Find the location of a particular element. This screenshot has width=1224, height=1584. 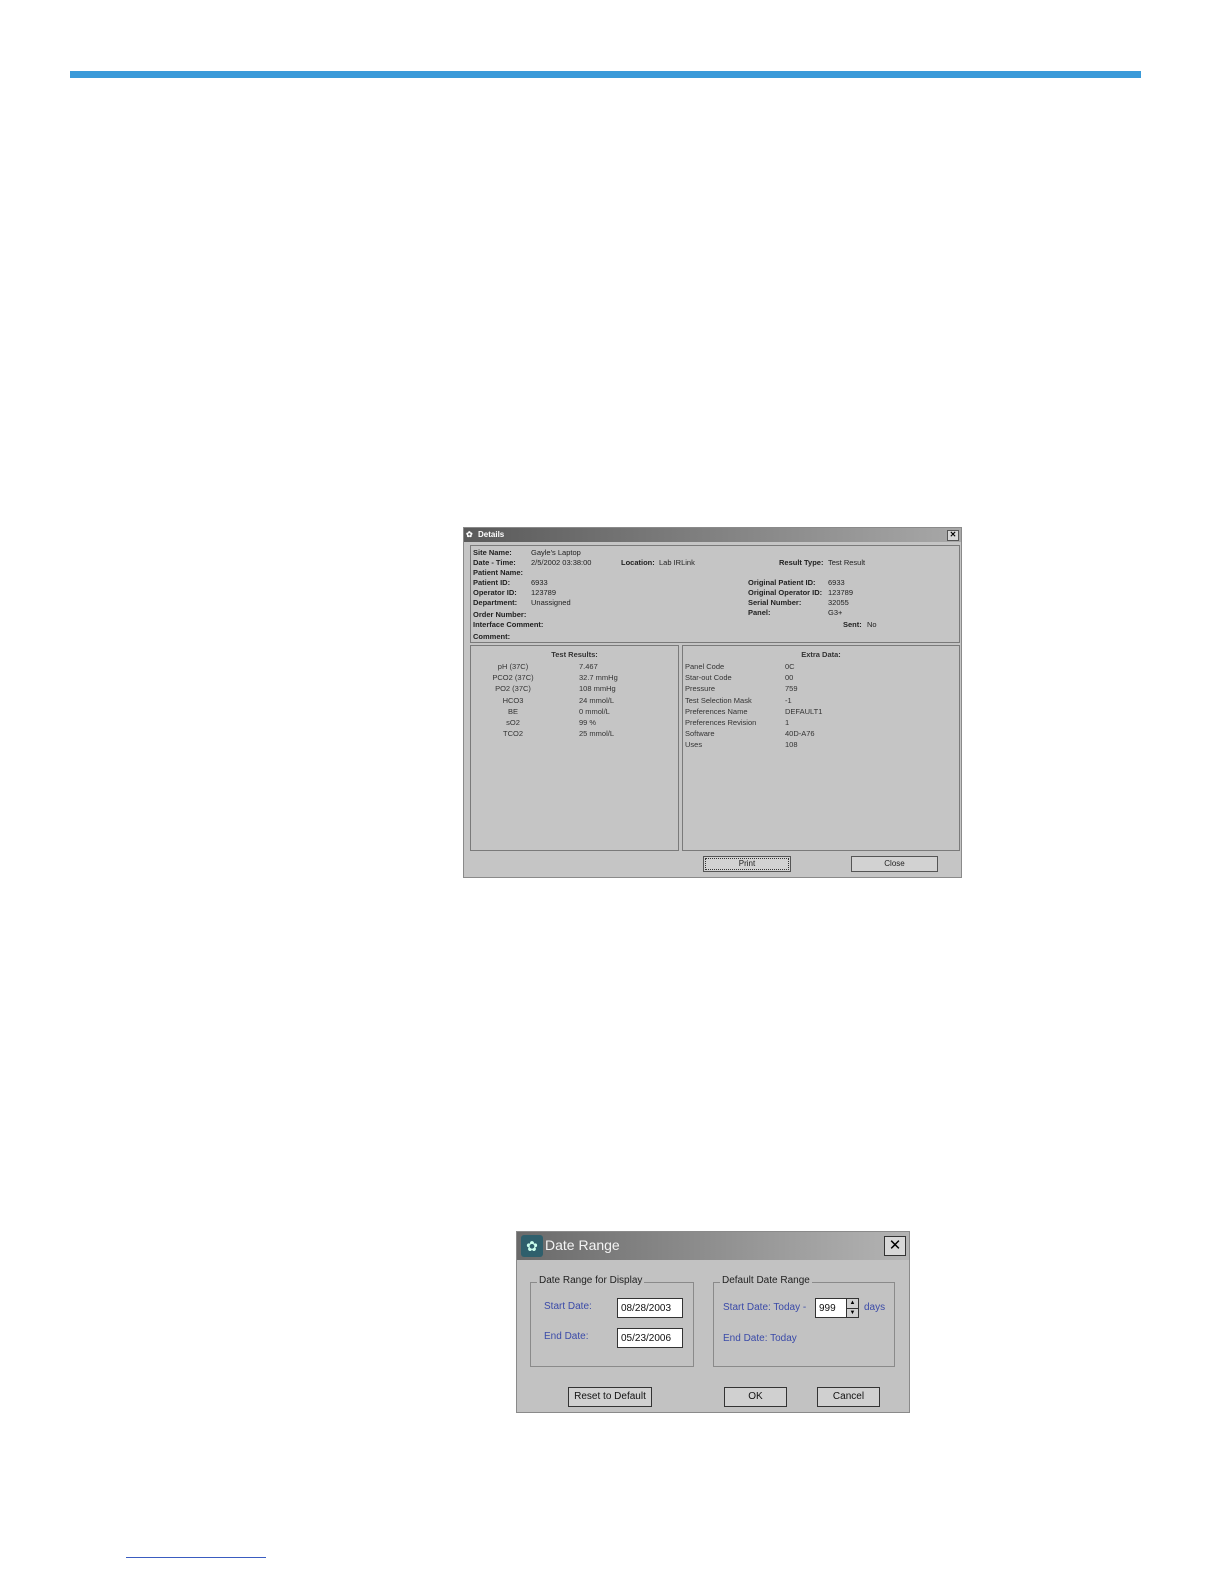

order-number-label: Order Number: is located at coordinates (500, 614).